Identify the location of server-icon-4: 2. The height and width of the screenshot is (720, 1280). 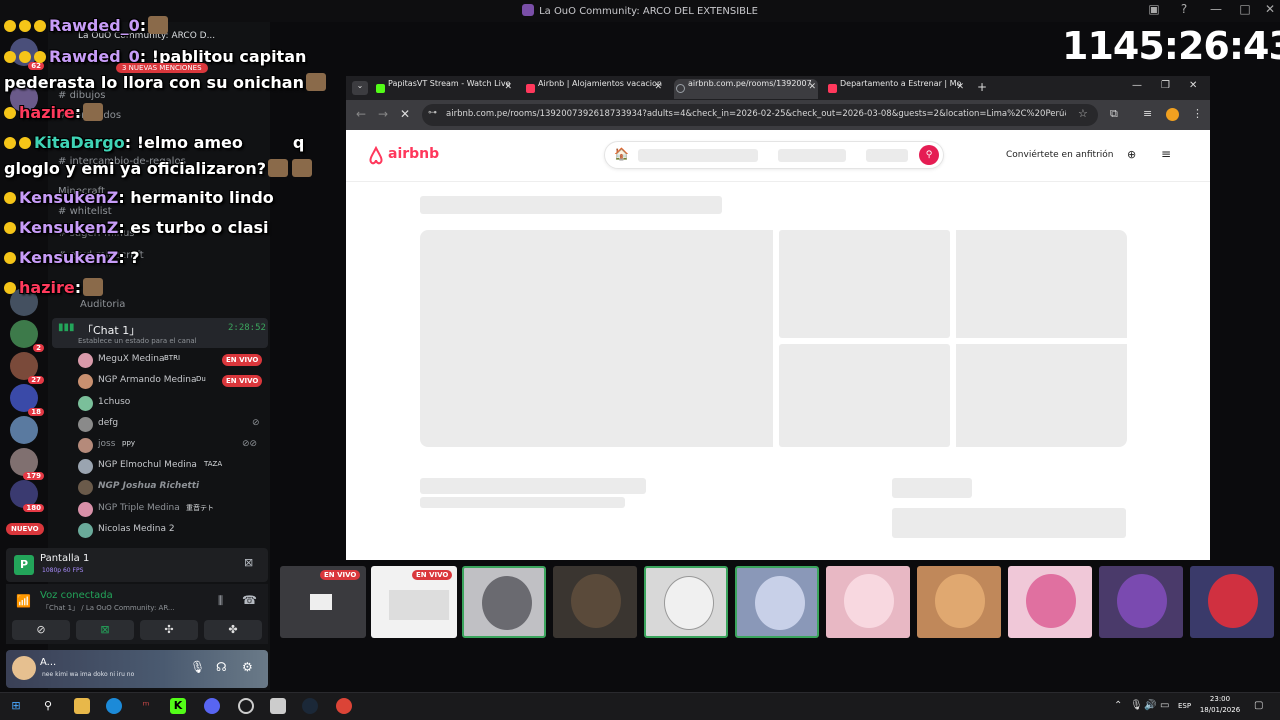
(27, 336).